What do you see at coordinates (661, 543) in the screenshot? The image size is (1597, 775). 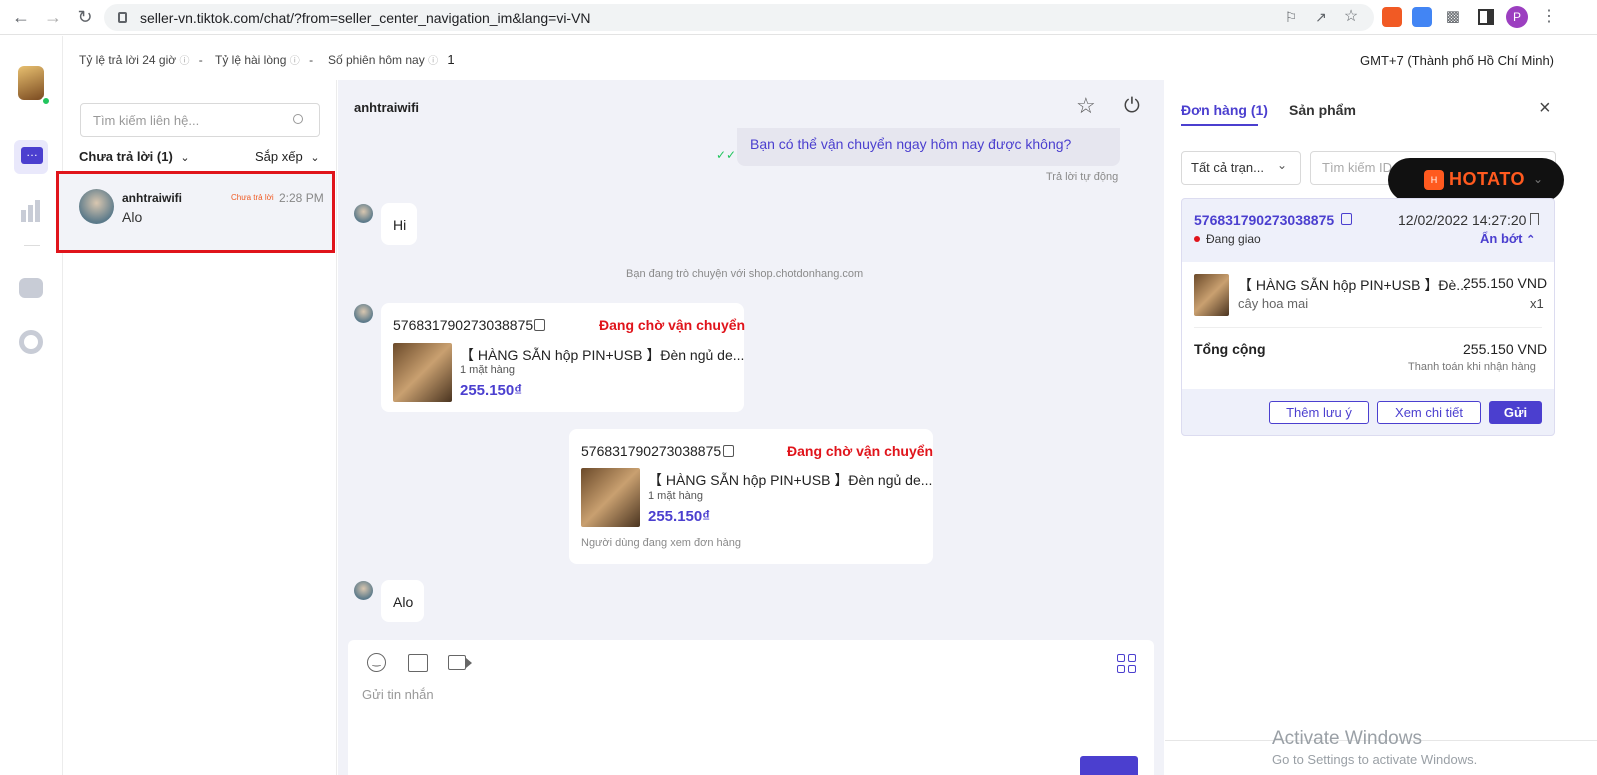 I see `viewing-order-note: Người dùng đang xem đơn hàng` at bounding box center [661, 543].